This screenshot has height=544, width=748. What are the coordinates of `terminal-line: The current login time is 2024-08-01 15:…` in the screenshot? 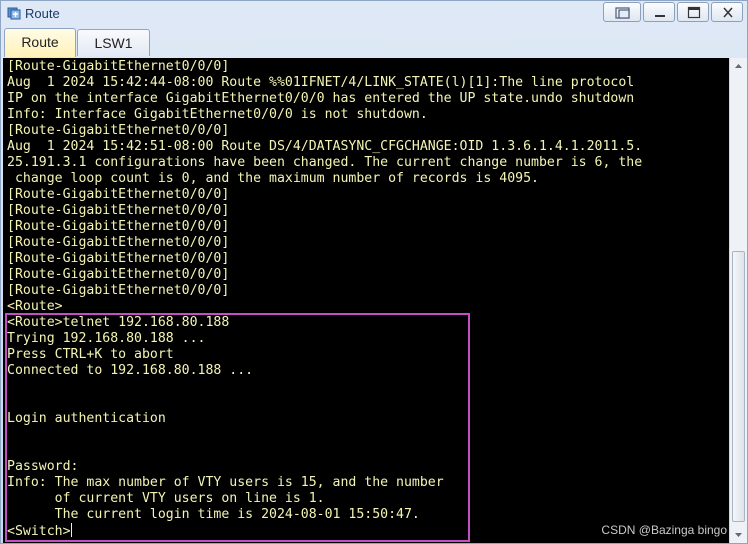 It's located at (213, 514).